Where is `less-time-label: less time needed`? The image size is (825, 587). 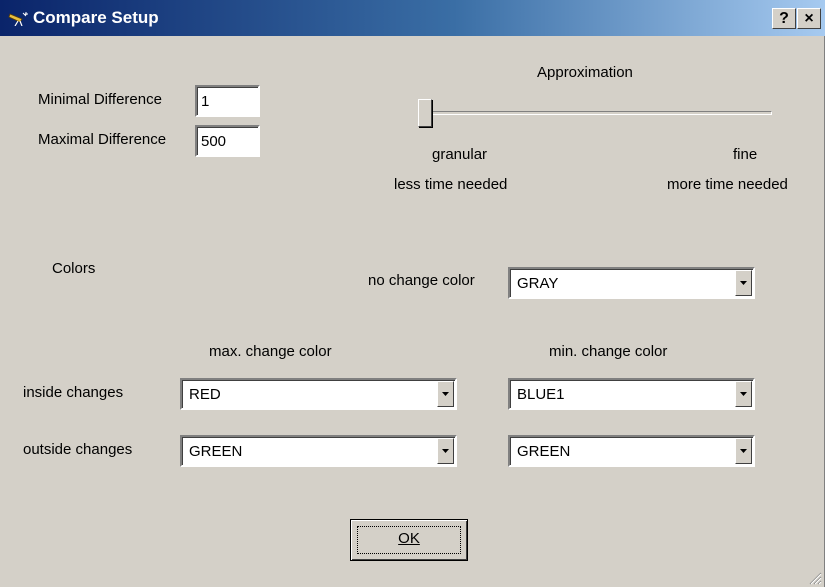
less-time-label: less time needed is located at coordinates (451, 184).